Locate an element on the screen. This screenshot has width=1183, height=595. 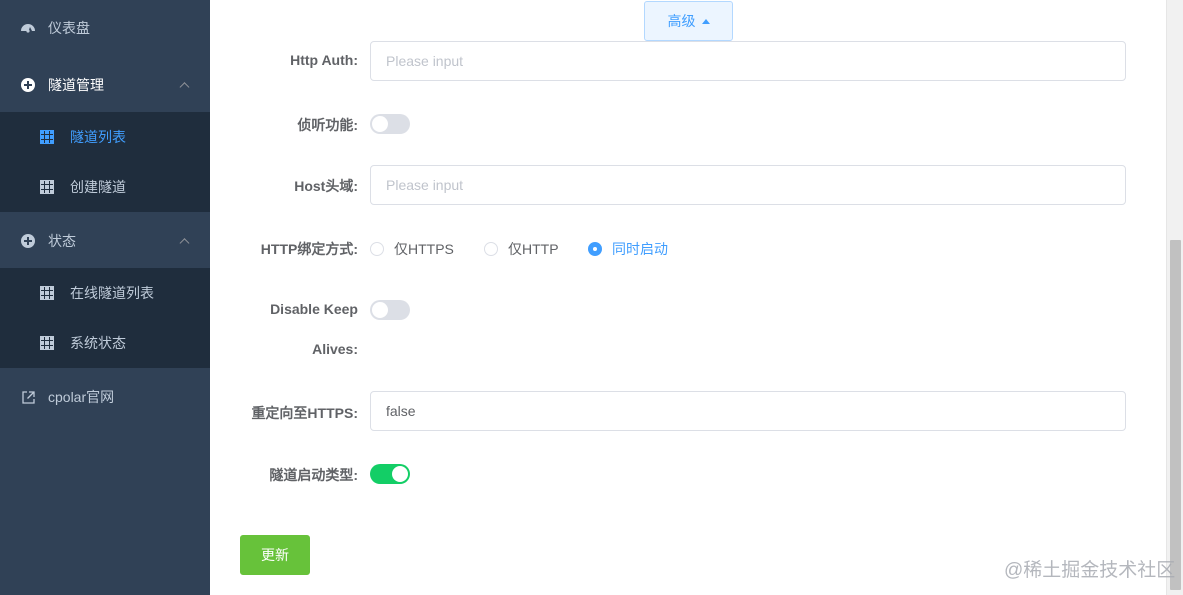
sidebar-item-system-status: 系统状态 is located at coordinates (105, 343).